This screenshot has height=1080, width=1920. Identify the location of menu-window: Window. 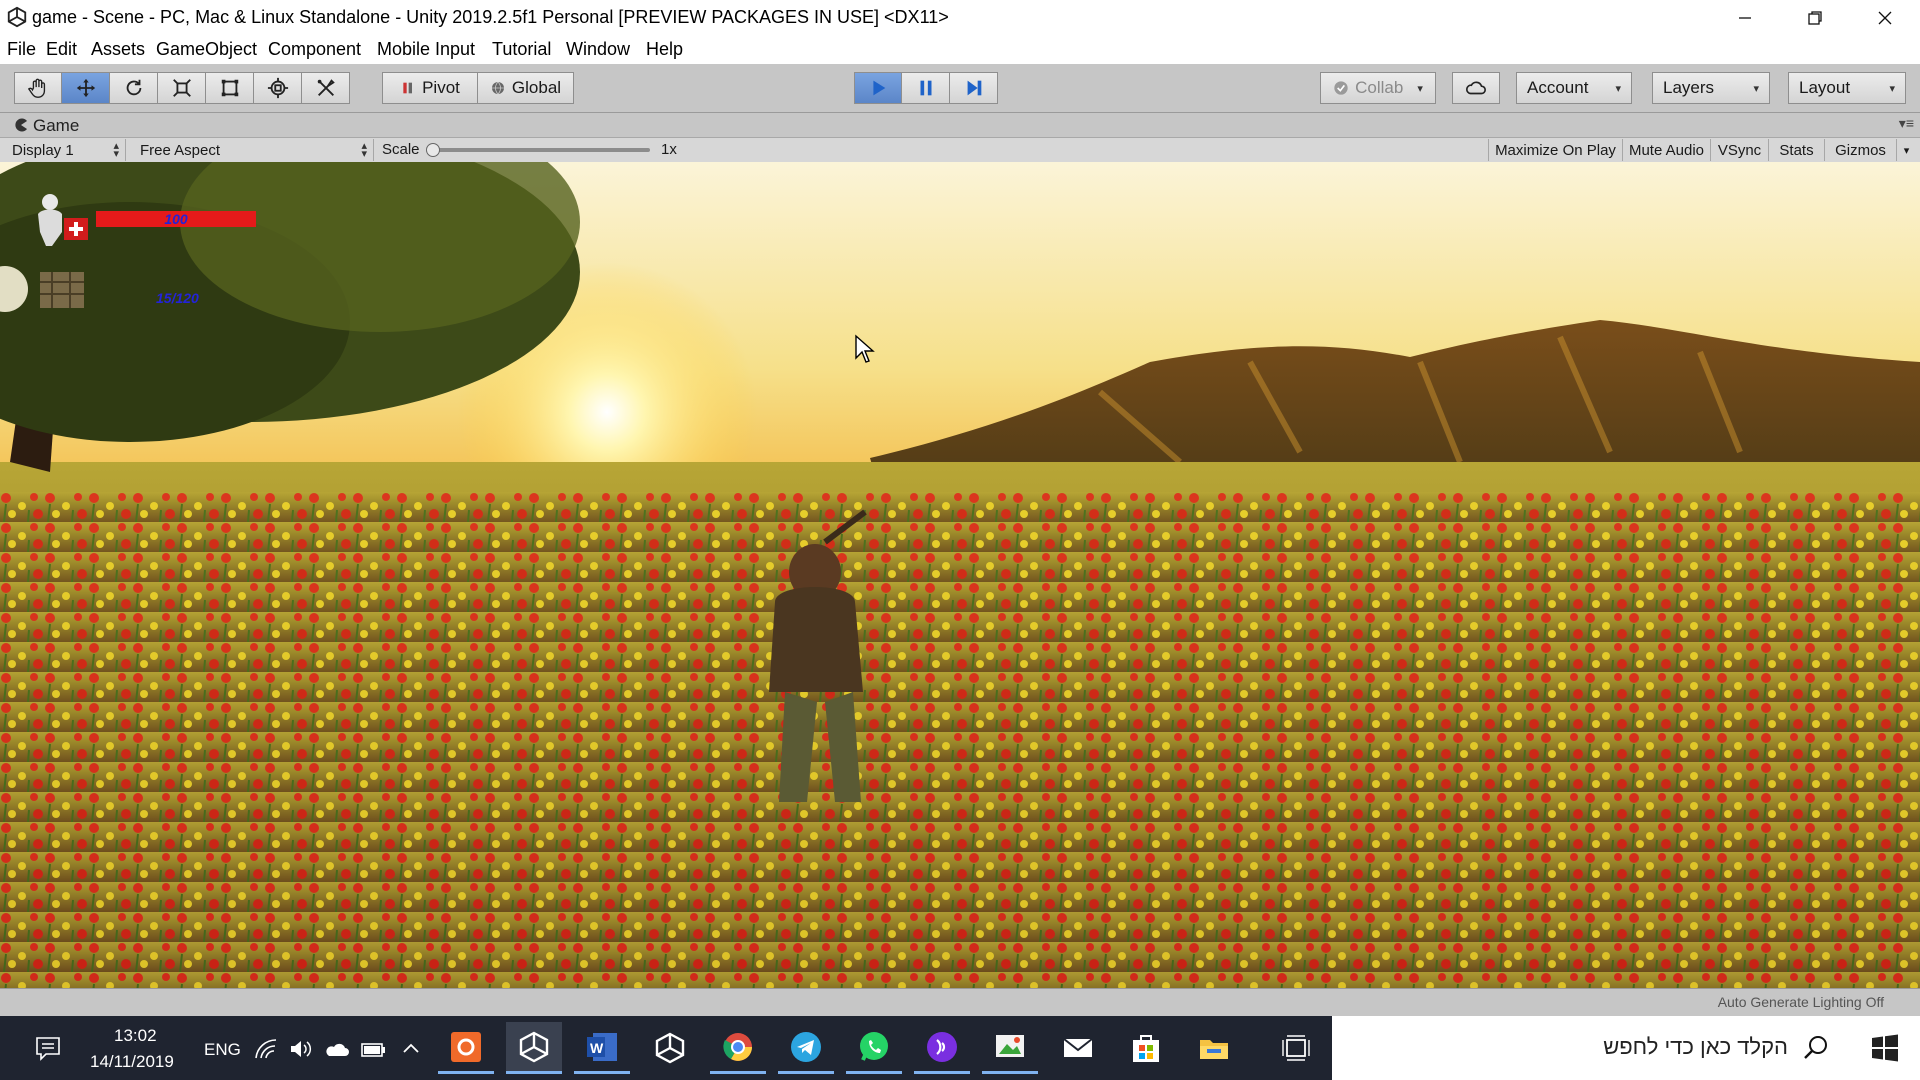
(598, 49).